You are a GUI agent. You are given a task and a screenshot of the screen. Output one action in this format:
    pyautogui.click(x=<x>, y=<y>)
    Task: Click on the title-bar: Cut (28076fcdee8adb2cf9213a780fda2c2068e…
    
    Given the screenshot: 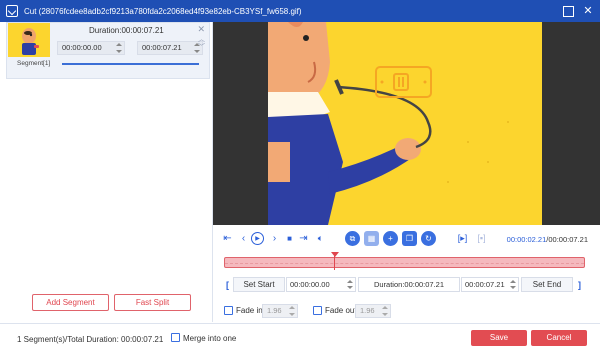 What is the action you would take?
    pyautogui.click(x=300, y=11)
    